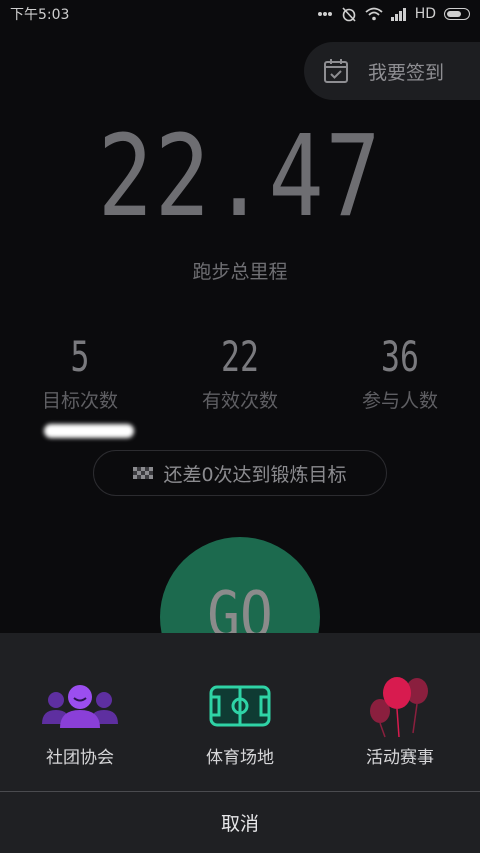 Image resolution: width=480 pixels, height=853 pixels. What do you see at coordinates (40, 15) in the screenshot?
I see `status-time: 下午5:03` at bounding box center [40, 15].